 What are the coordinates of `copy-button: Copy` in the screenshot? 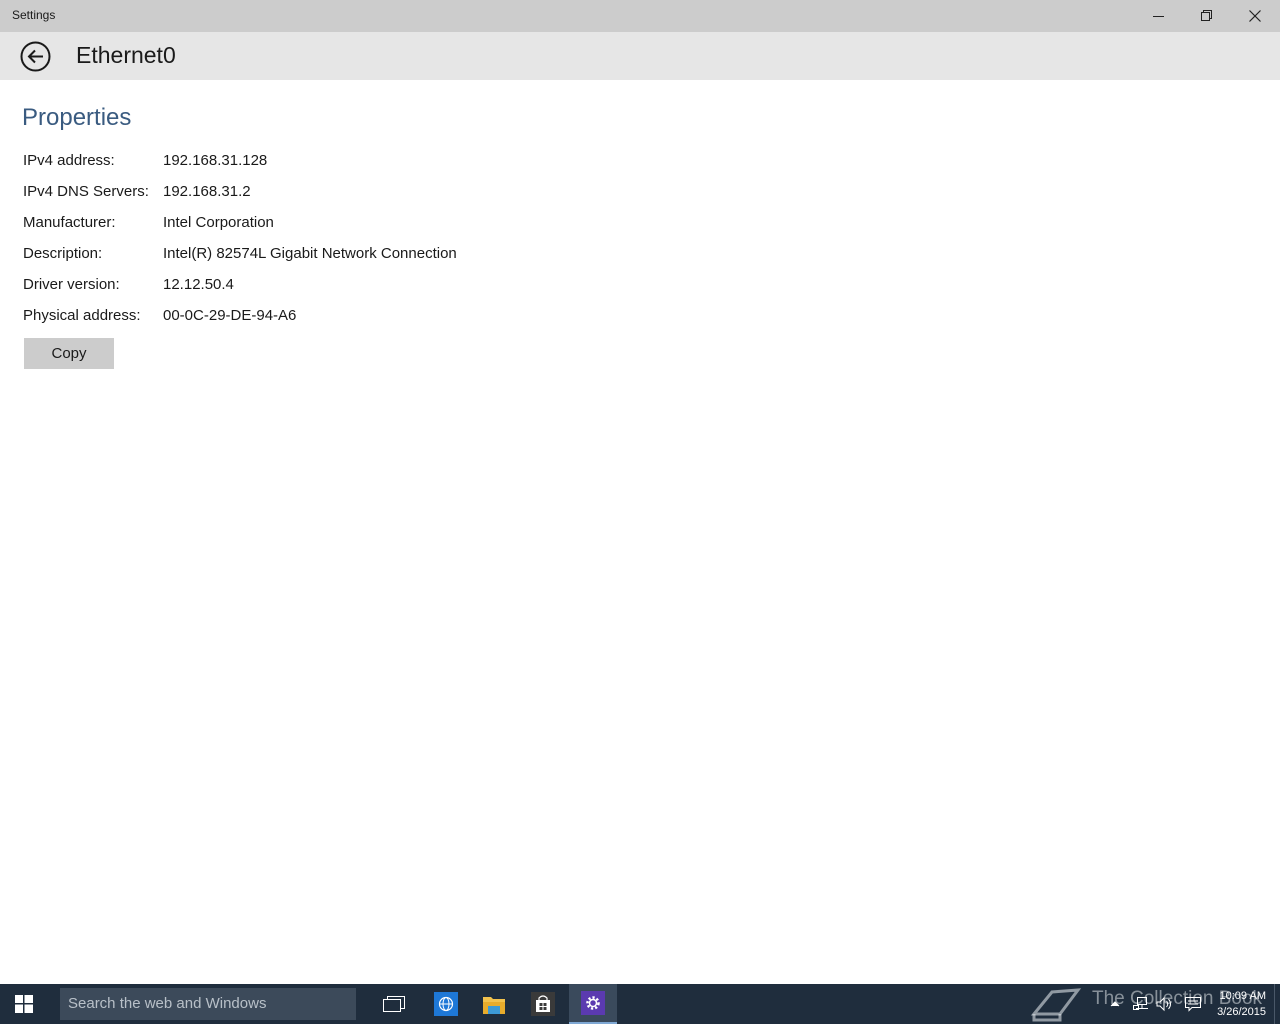 It's located at (69, 353).